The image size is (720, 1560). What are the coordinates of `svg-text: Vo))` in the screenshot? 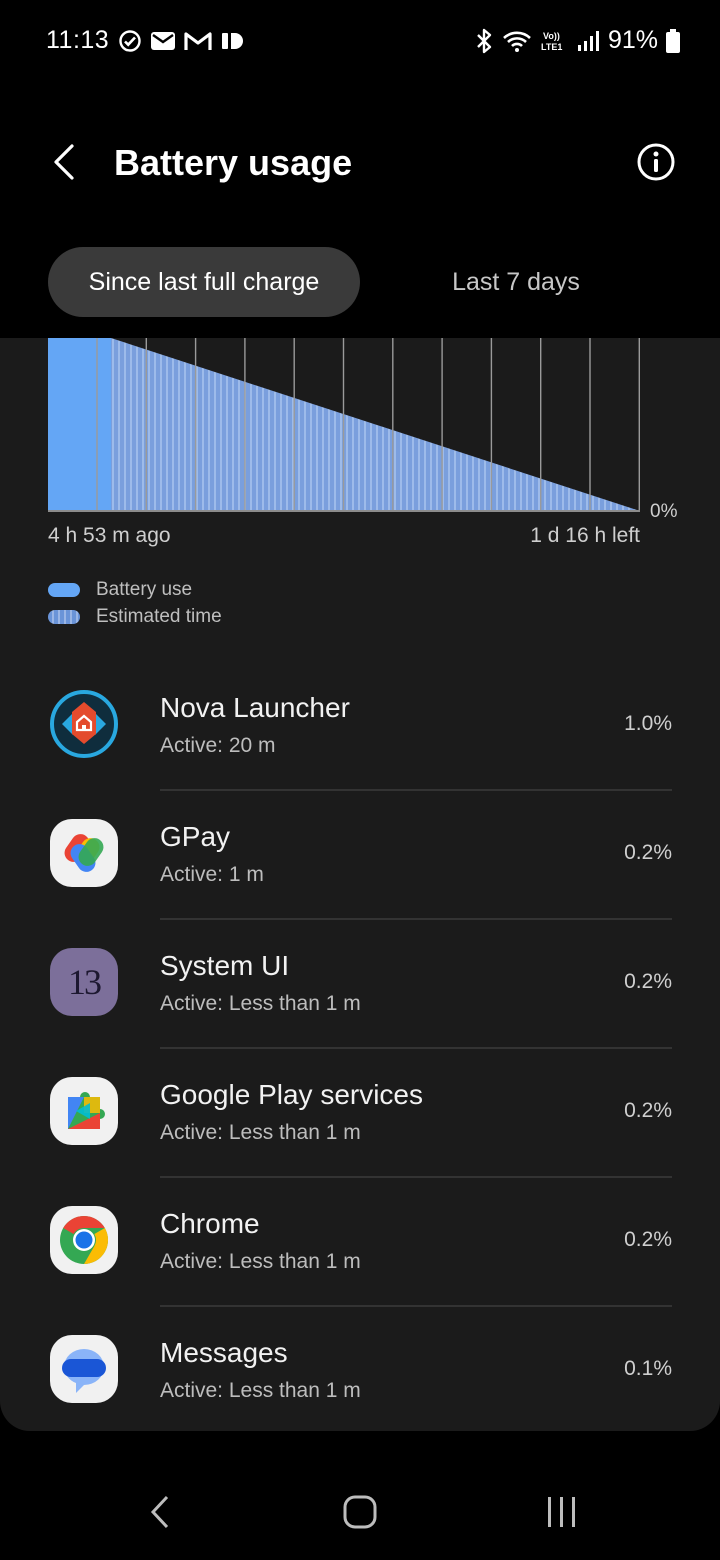 It's located at (551, 36).